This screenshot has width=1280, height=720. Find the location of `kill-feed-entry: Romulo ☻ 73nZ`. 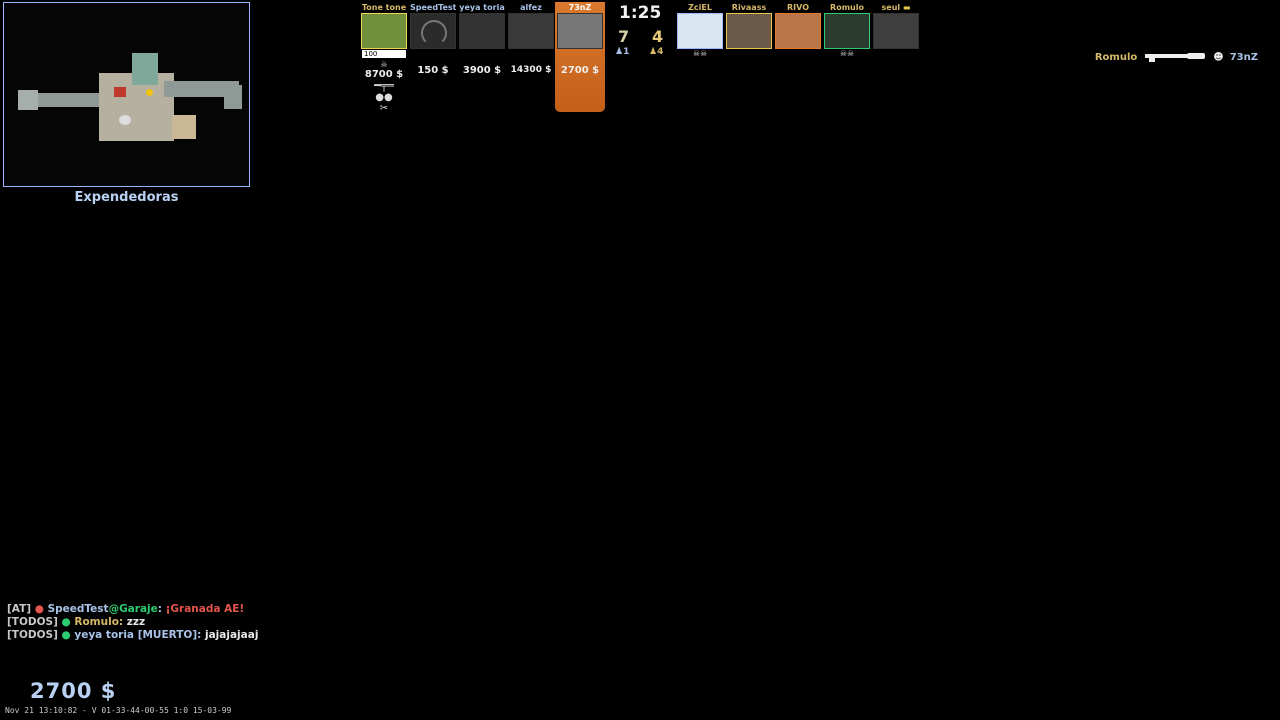

kill-feed-entry: Romulo ☻ 73nZ is located at coordinates (1176, 57).